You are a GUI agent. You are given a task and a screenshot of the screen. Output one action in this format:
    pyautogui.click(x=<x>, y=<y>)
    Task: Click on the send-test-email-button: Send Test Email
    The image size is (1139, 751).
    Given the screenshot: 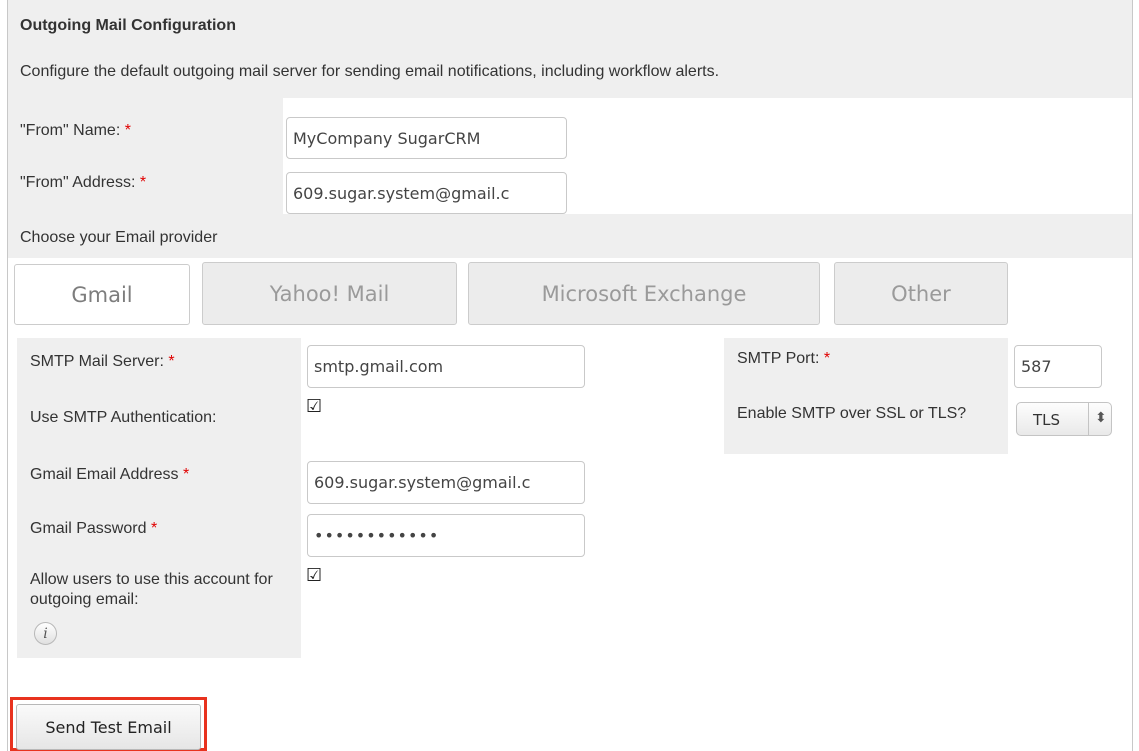 What is the action you would take?
    pyautogui.click(x=108, y=727)
    